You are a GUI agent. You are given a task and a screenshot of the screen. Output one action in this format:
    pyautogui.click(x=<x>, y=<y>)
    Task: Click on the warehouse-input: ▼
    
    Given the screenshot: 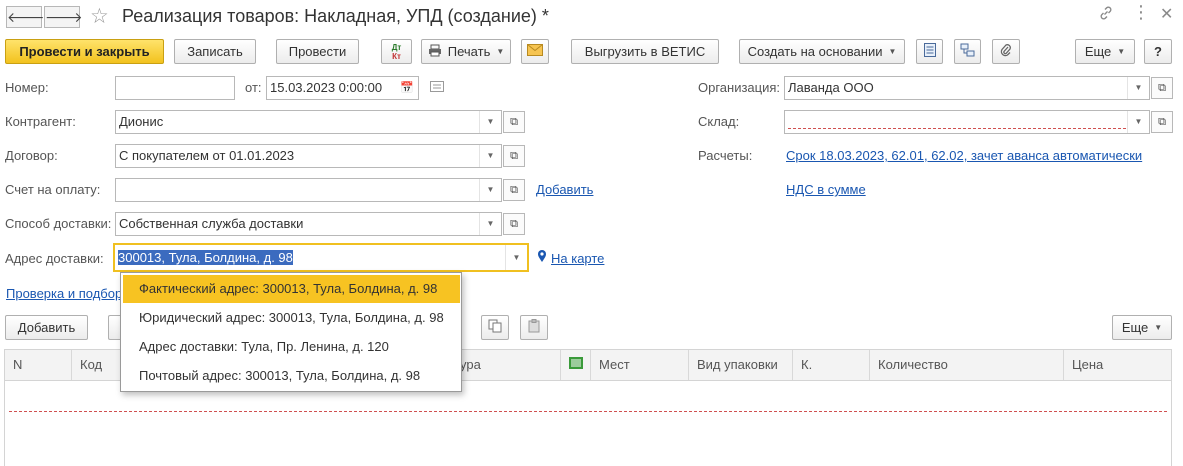 What is the action you would take?
    pyautogui.click(x=967, y=122)
    